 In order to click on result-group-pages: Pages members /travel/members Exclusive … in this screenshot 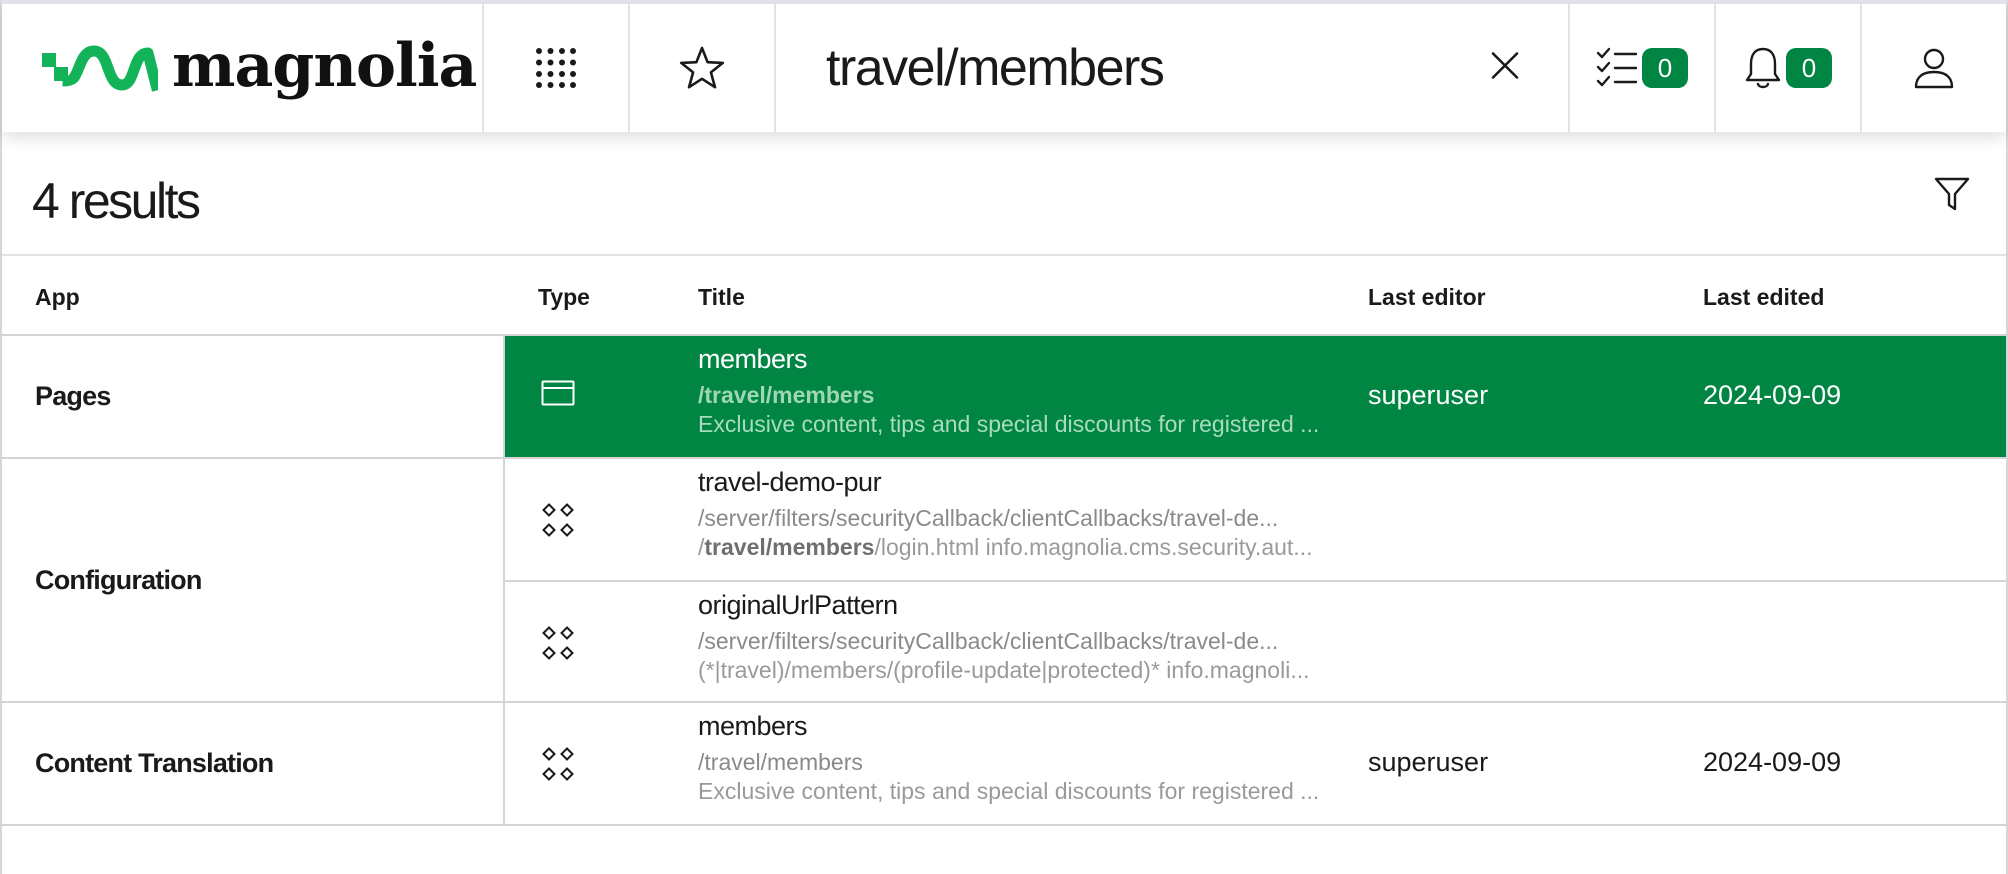, I will do `click(1004, 397)`.